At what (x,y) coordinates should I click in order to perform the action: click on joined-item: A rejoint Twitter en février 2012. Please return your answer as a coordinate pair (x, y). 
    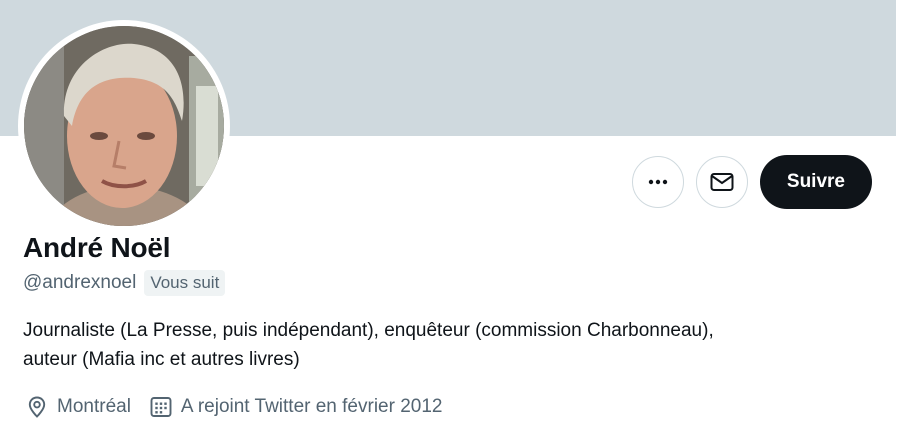
    Looking at the image, I should click on (296, 407).